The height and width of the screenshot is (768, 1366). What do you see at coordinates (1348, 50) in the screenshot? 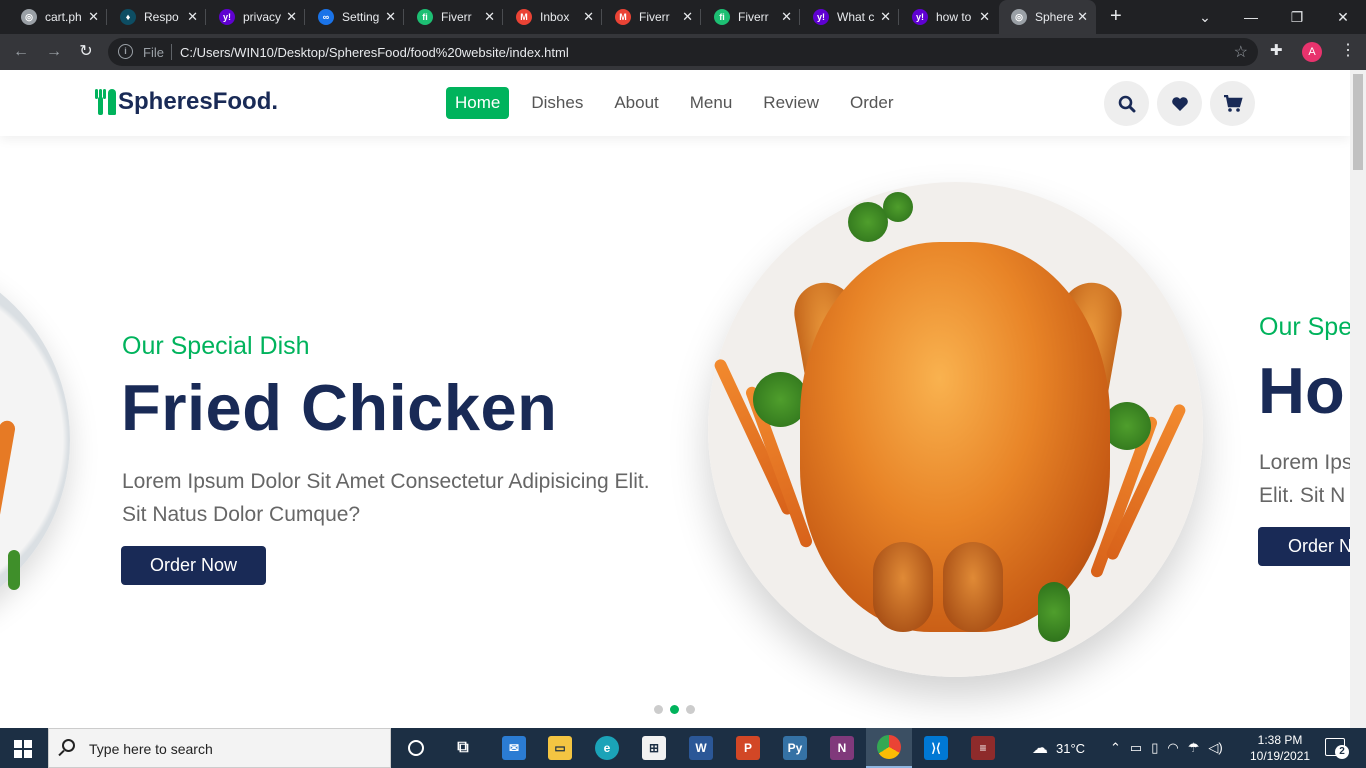
I see `browser-menu-icon: ⋮` at bounding box center [1348, 50].